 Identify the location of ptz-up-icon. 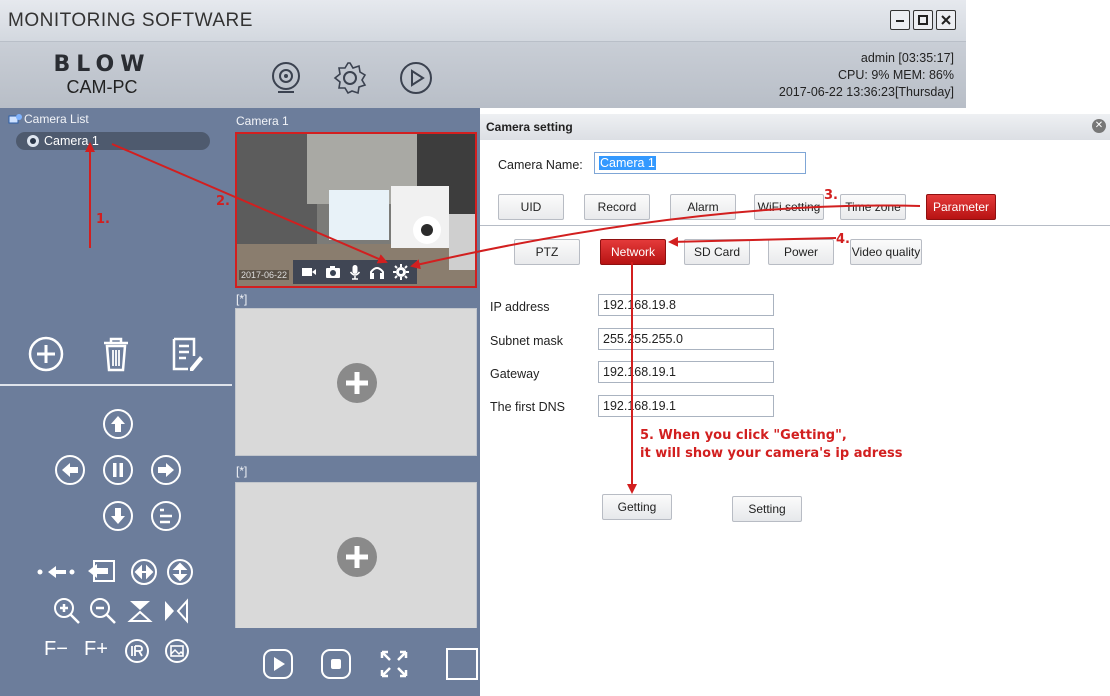
(118, 424).